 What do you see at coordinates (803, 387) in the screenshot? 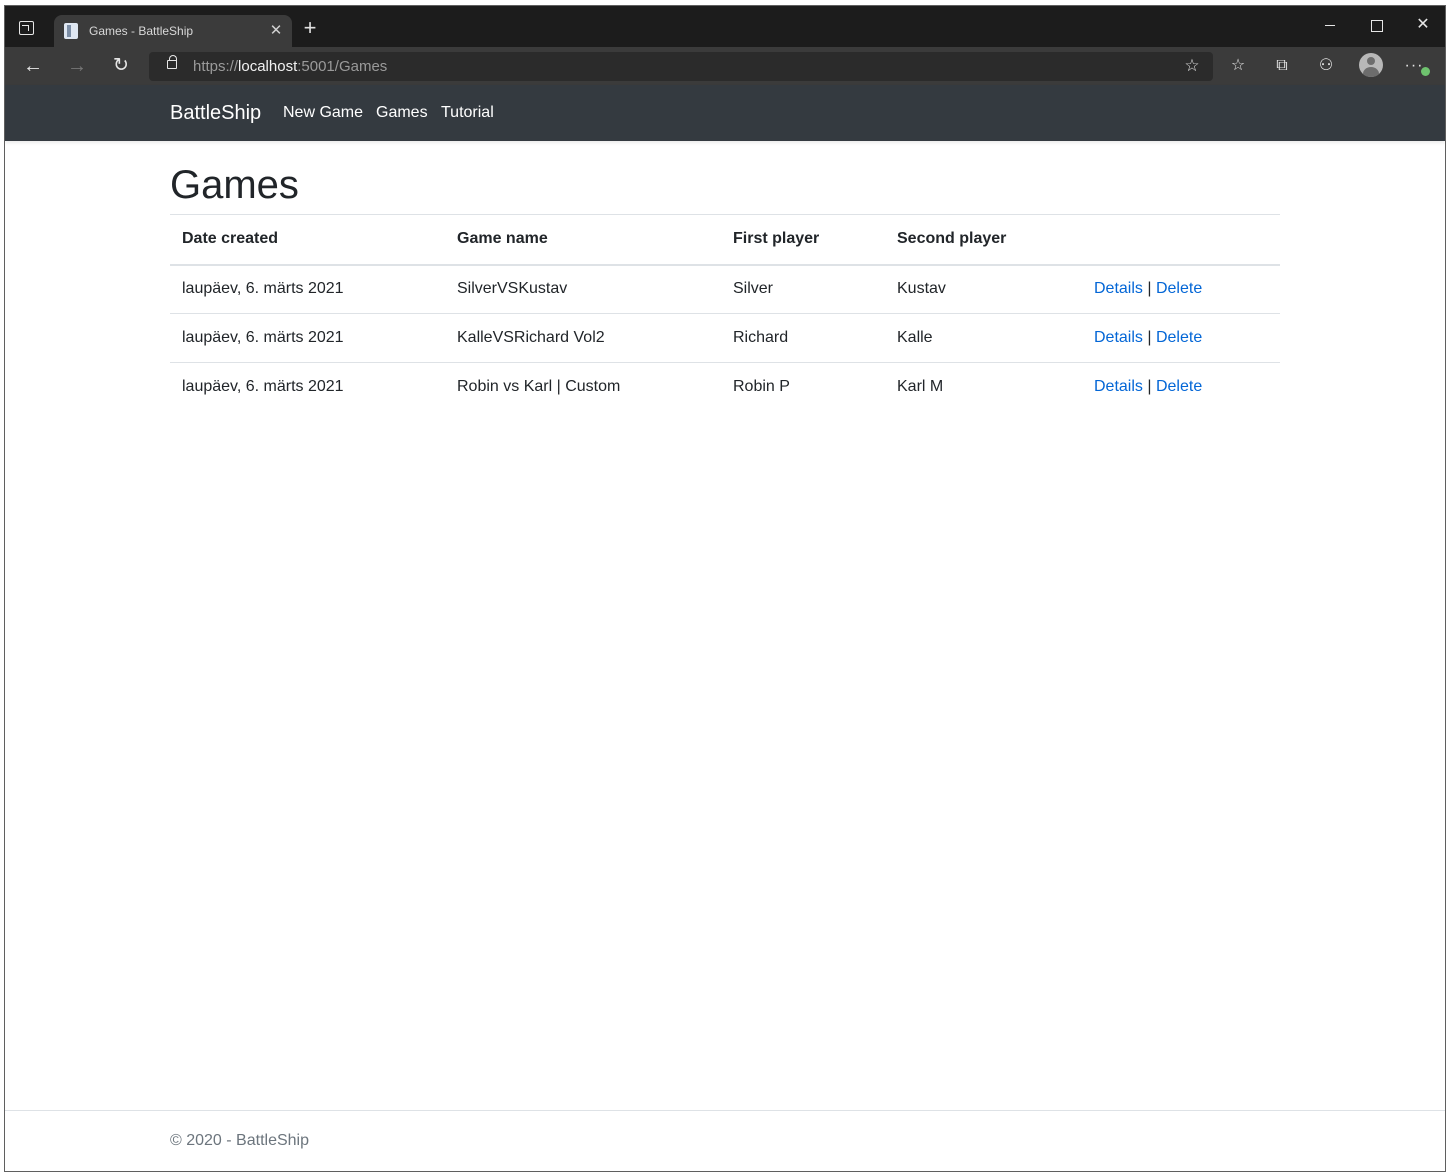
I see `cell-first-player: Robin P` at bounding box center [803, 387].